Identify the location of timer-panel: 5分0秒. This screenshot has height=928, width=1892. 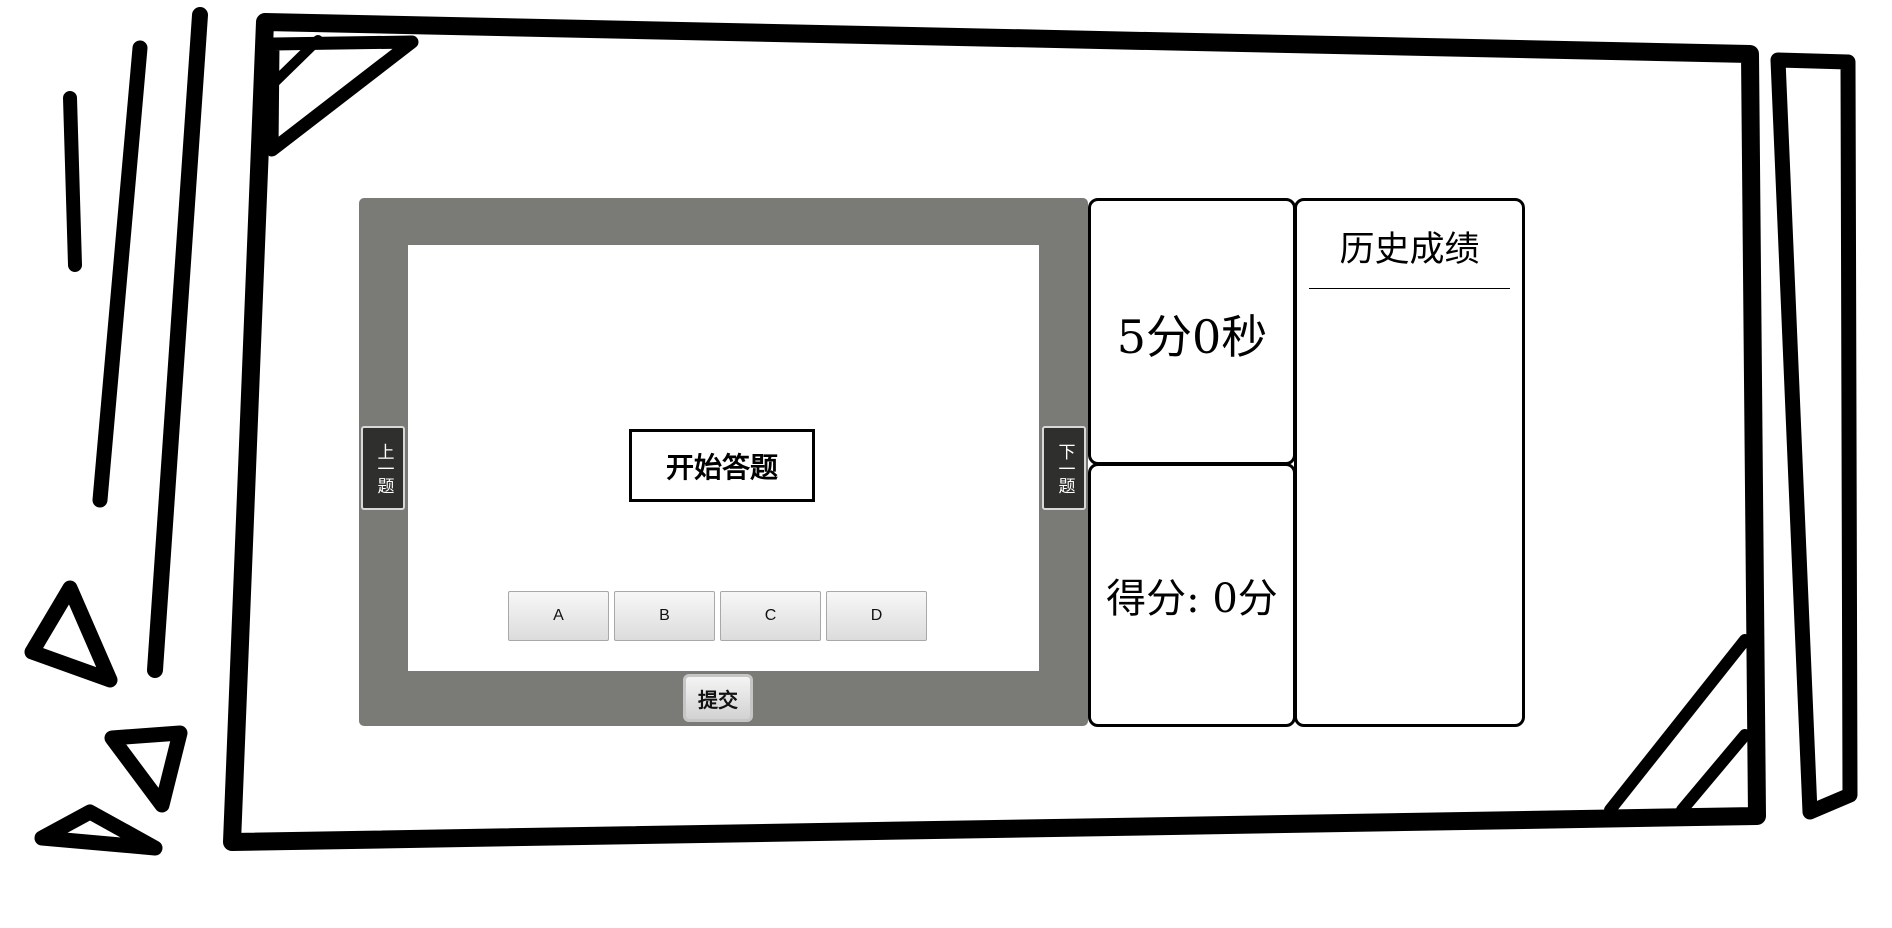
(1192, 331).